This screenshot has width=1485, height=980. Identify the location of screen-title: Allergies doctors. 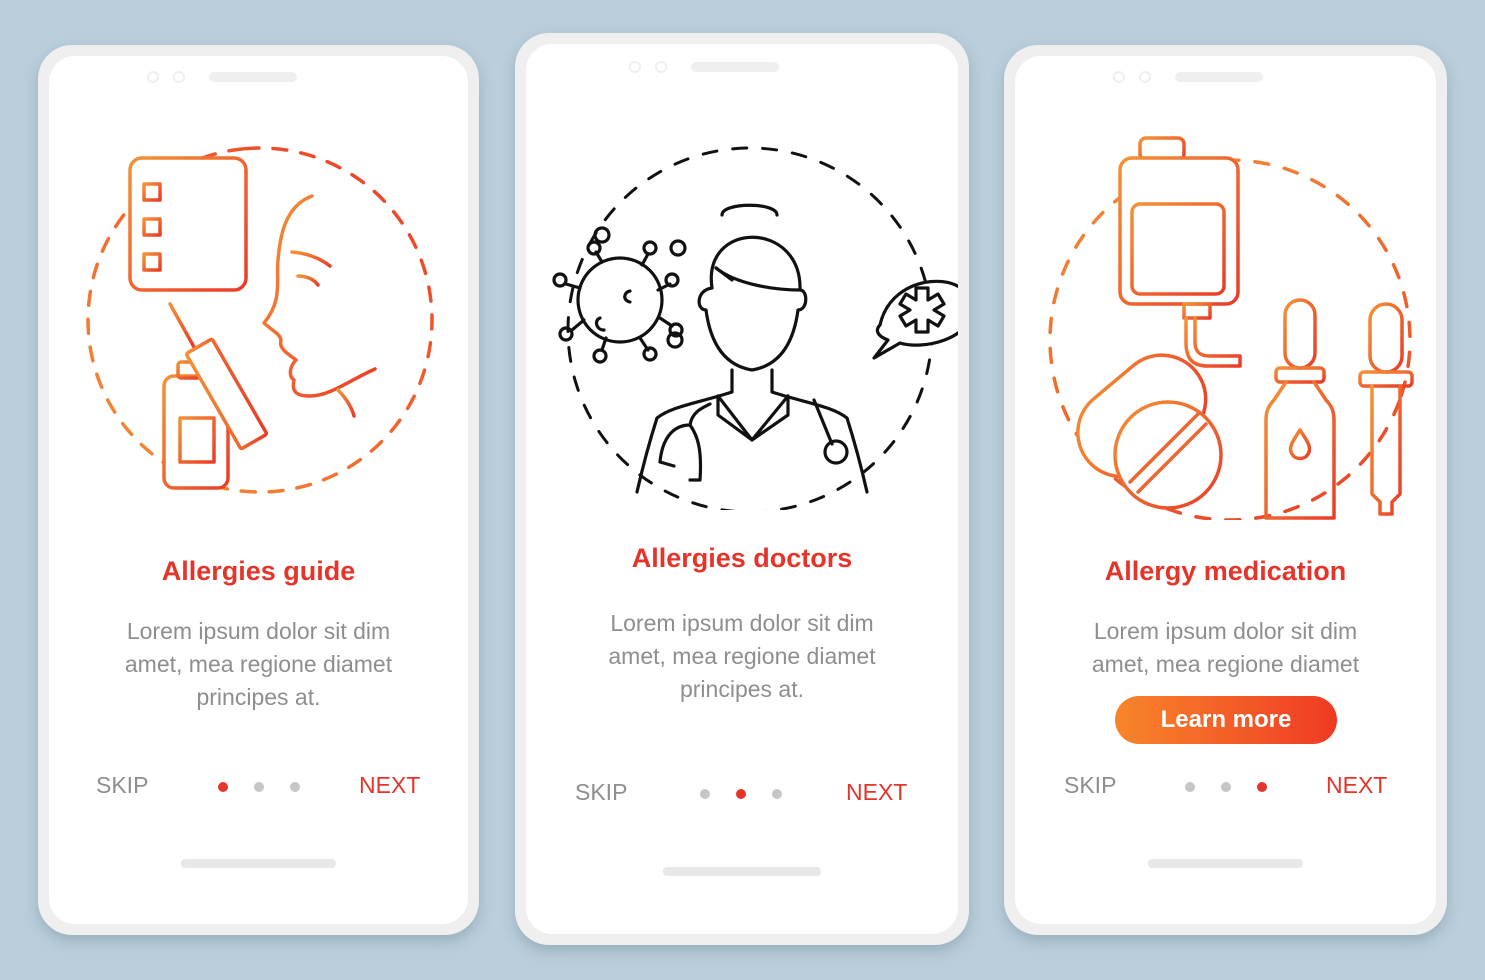
(742, 558).